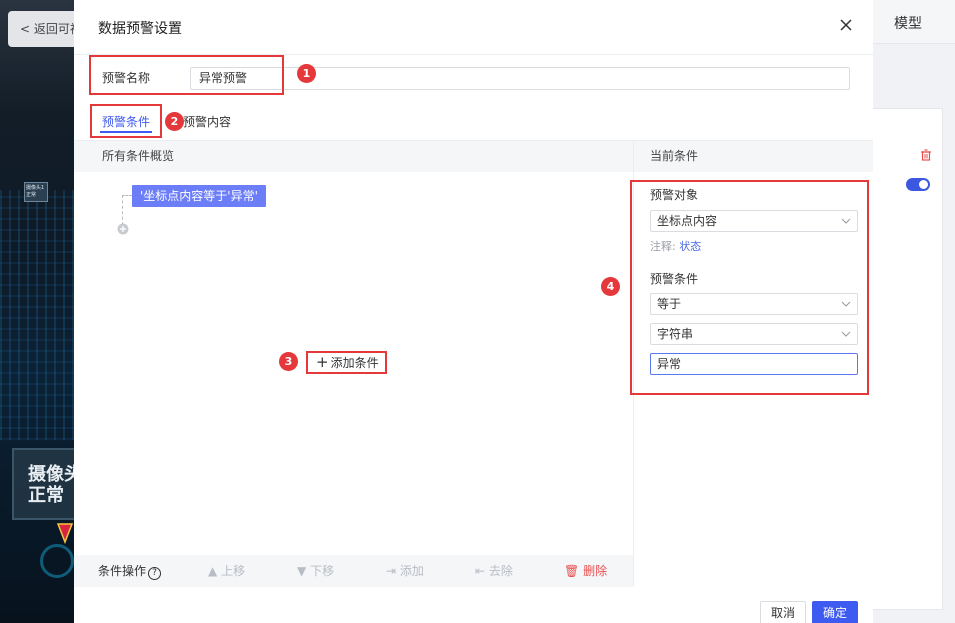 The height and width of the screenshot is (623, 955). I want to click on camera-marker-small: 摄像头1 正常, so click(36, 192).